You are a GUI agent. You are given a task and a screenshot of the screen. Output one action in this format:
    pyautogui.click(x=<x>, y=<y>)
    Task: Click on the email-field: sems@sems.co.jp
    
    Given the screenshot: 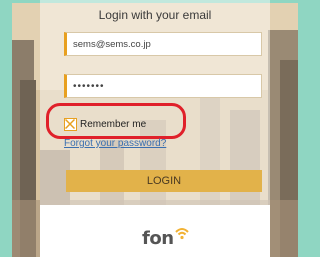 What is the action you would take?
    pyautogui.click(x=163, y=44)
    